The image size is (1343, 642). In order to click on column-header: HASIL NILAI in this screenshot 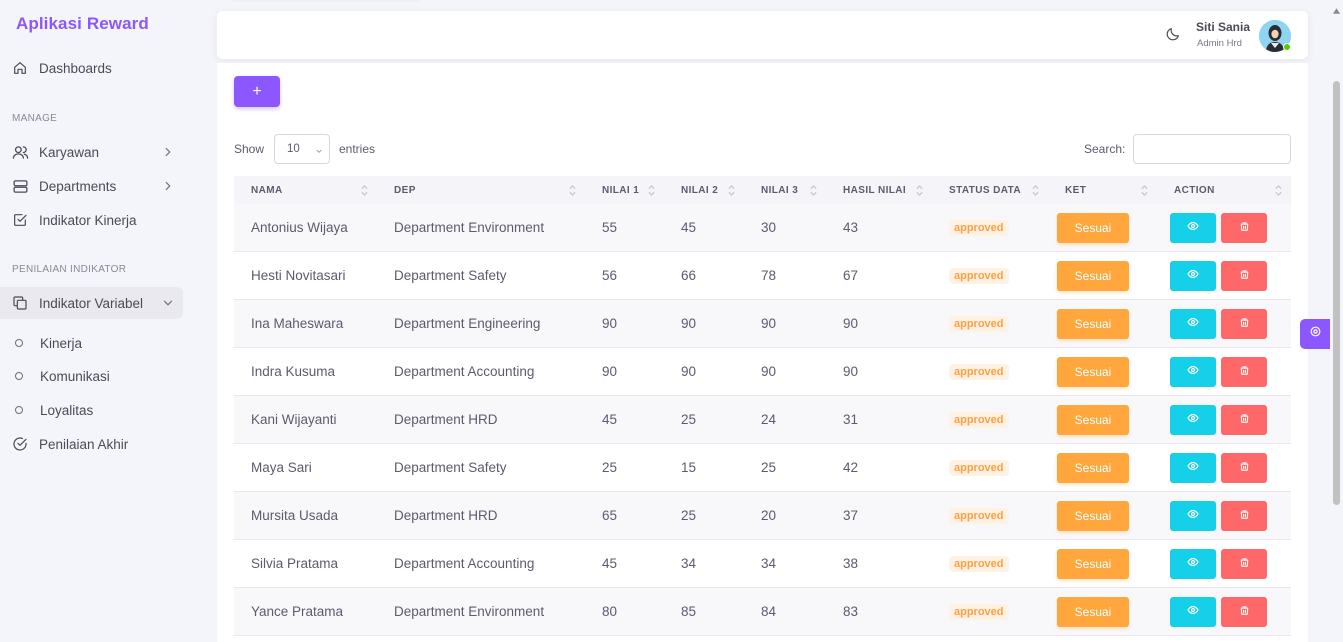, I will do `click(879, 190)`.